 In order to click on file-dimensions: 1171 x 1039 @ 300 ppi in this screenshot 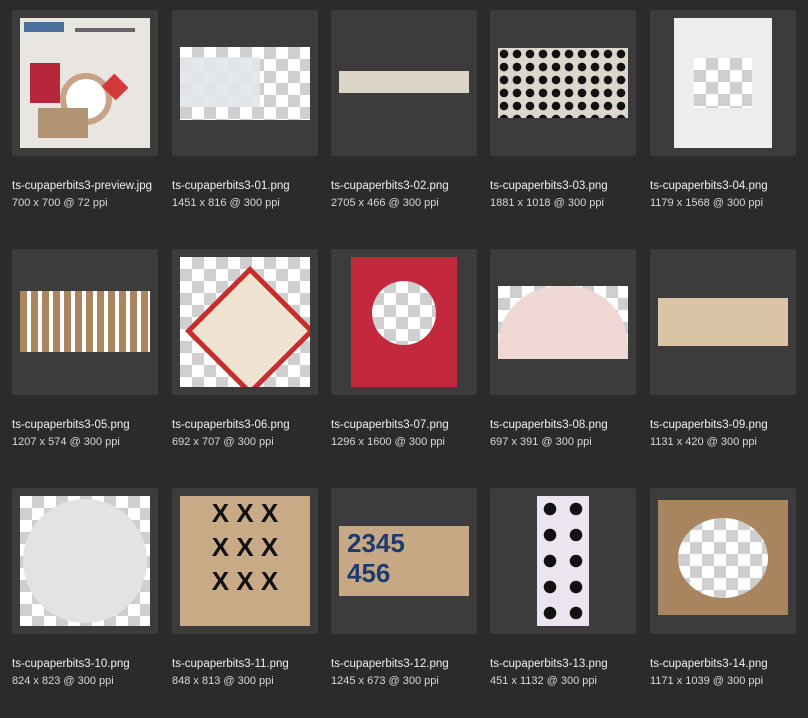, I will do `click(707, 681)`.